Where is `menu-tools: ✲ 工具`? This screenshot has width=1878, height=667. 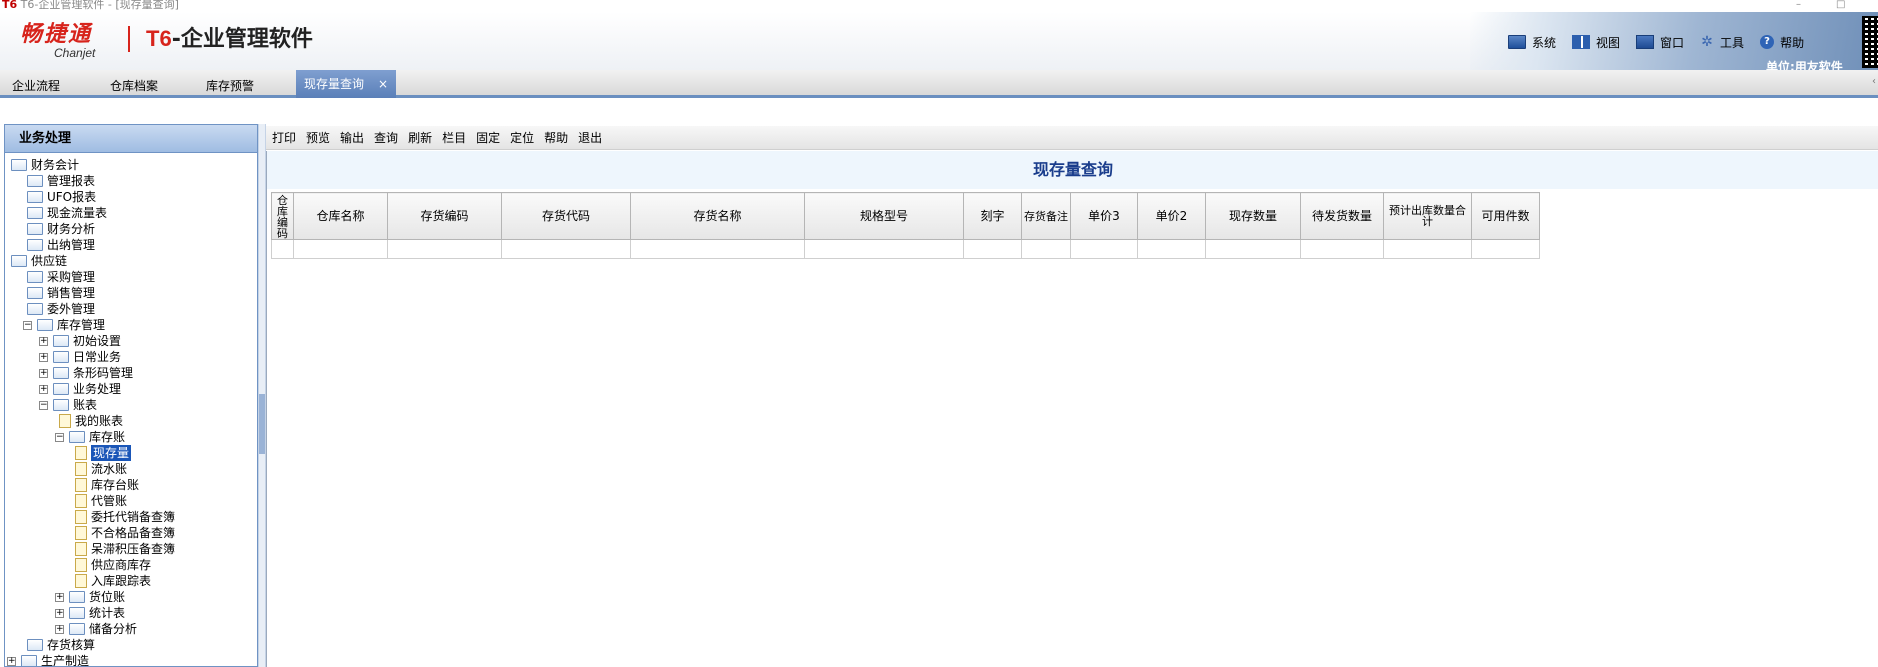 menu-tools: ✲ 工具 is located at coordinates (1722, 42).